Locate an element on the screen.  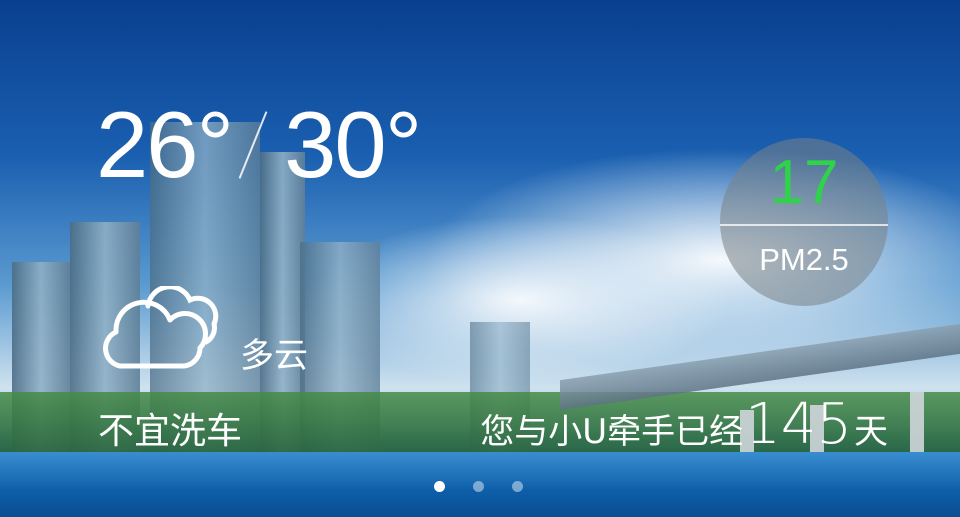
cloud-icon is located at coordinates (161, 327).